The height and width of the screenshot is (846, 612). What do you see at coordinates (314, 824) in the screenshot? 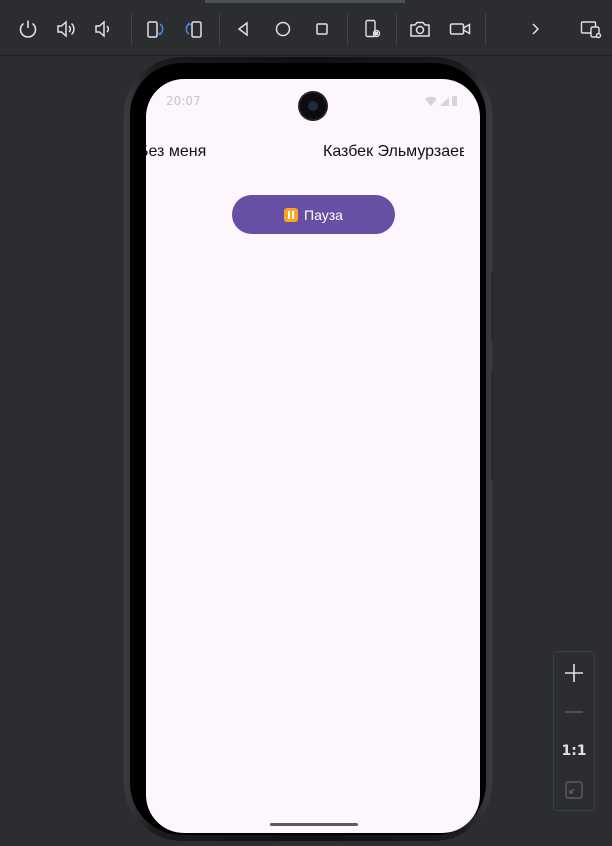
I see `gesture-nav-bar` at bounding box center [314, 824].